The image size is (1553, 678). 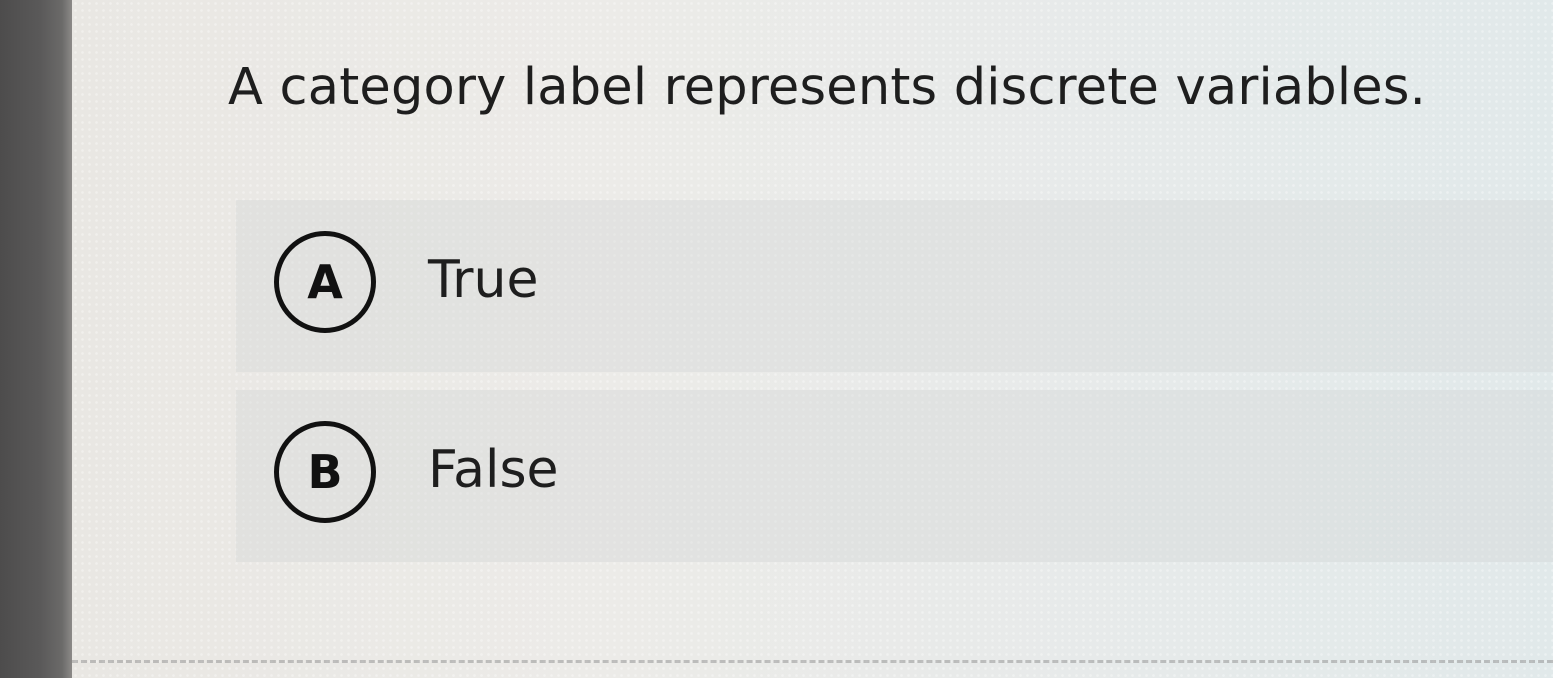 I want to click on option-letter-badge-b: B, so click(x=325, y=472).